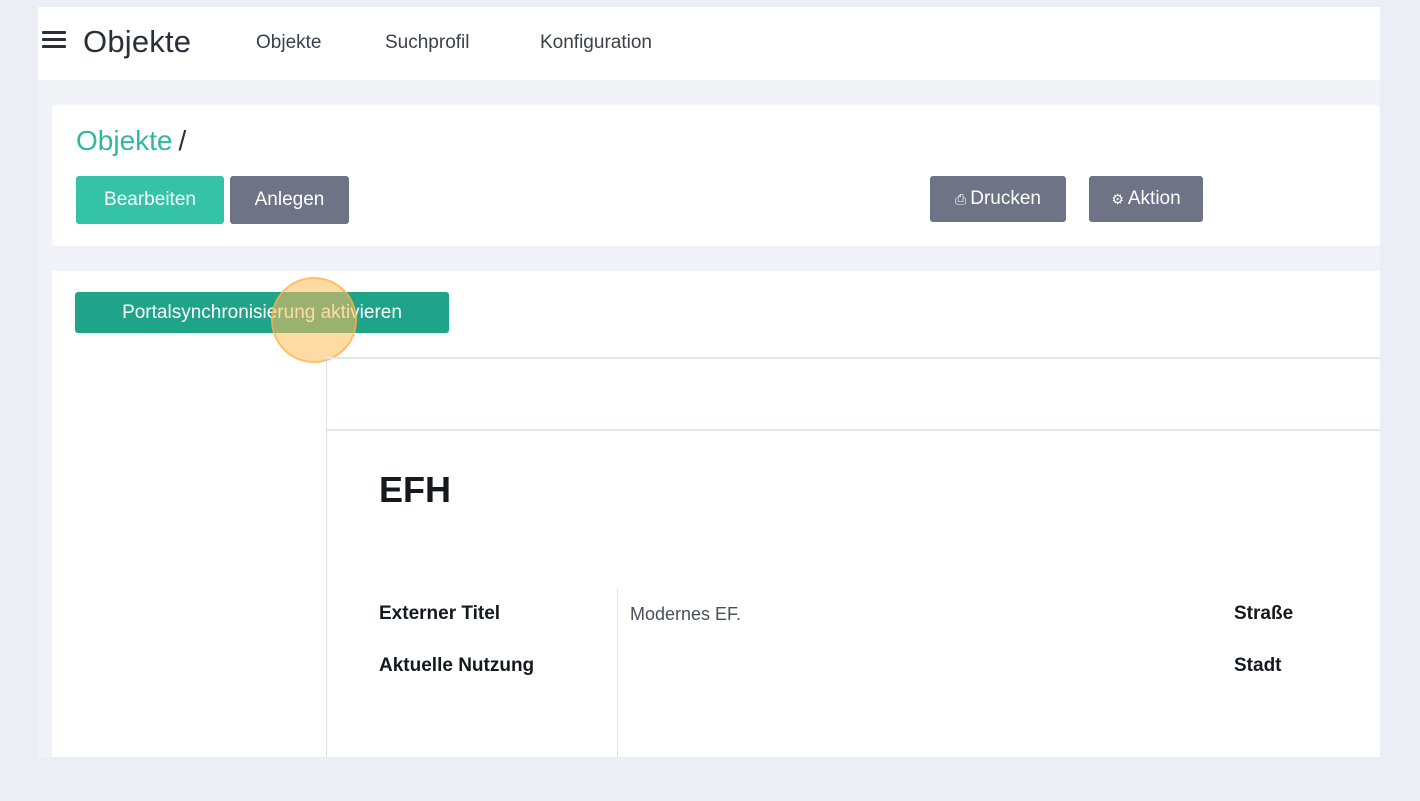 This screenshot has height=801, width=1420. Describe the element at coordinates (1005, 198) in the screenshot. I see `print-button-label: Drucken` at that location.